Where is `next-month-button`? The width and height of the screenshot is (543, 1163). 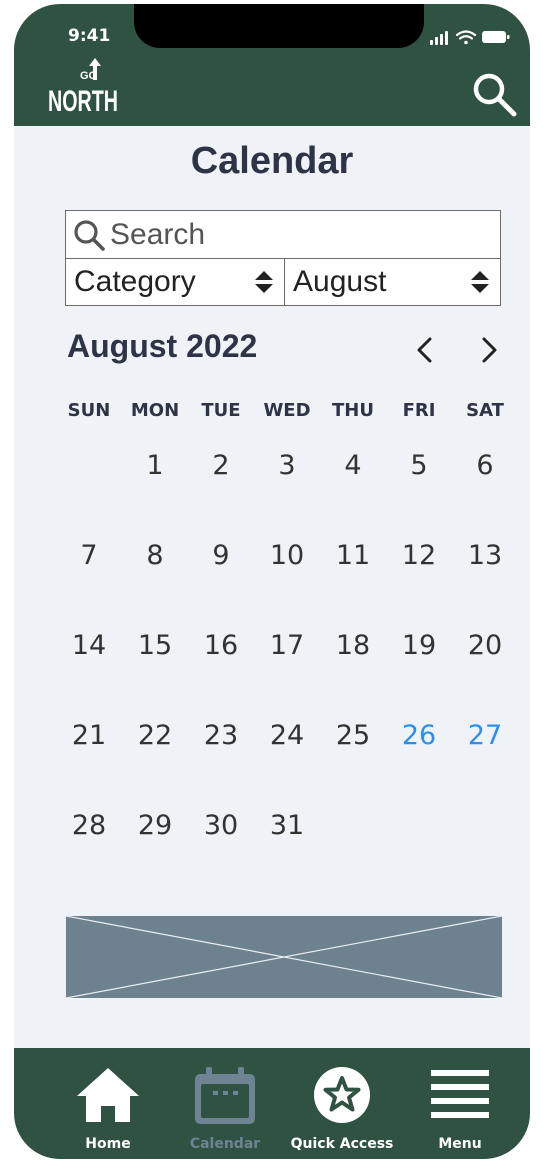 next-month-button is located at coordinates (489, 350).